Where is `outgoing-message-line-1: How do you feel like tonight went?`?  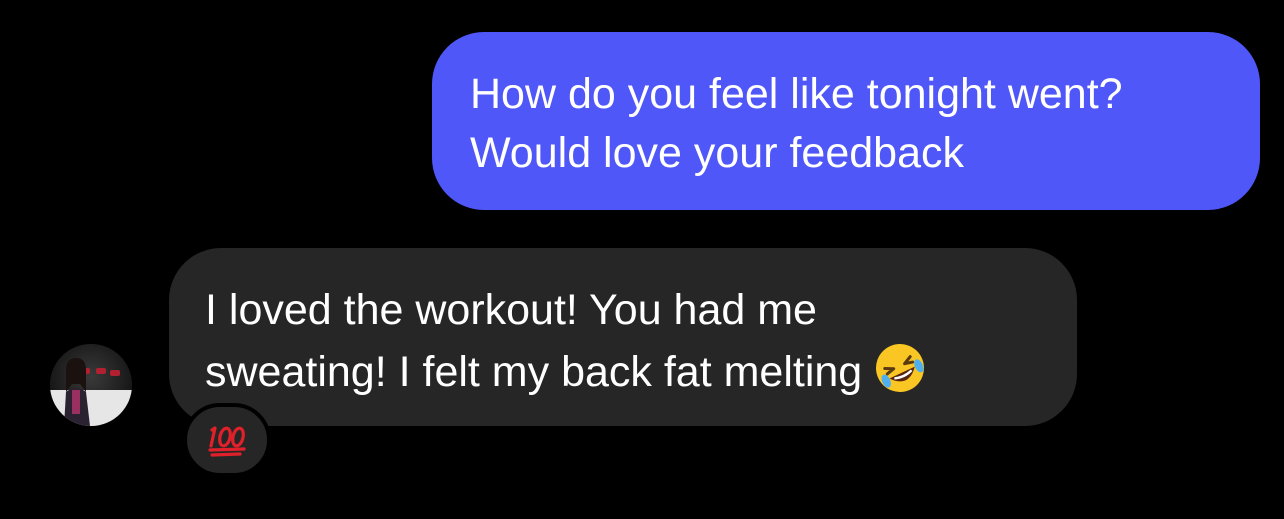 outgoing-message-line-1: How do you feel like tonight went? is located at coordinates (796, 94).